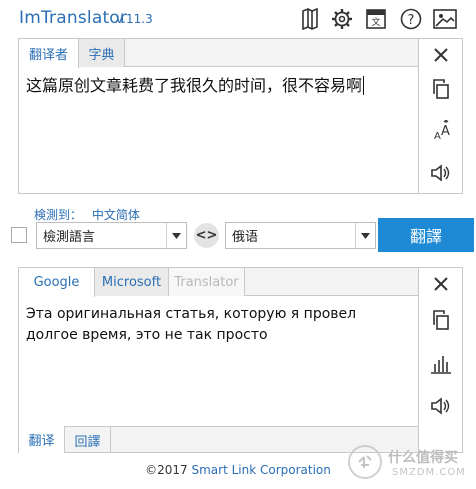  Describe the element at coordinates (73, 18) in the screenshot. I see `app-title: ImTranslator` at that location.